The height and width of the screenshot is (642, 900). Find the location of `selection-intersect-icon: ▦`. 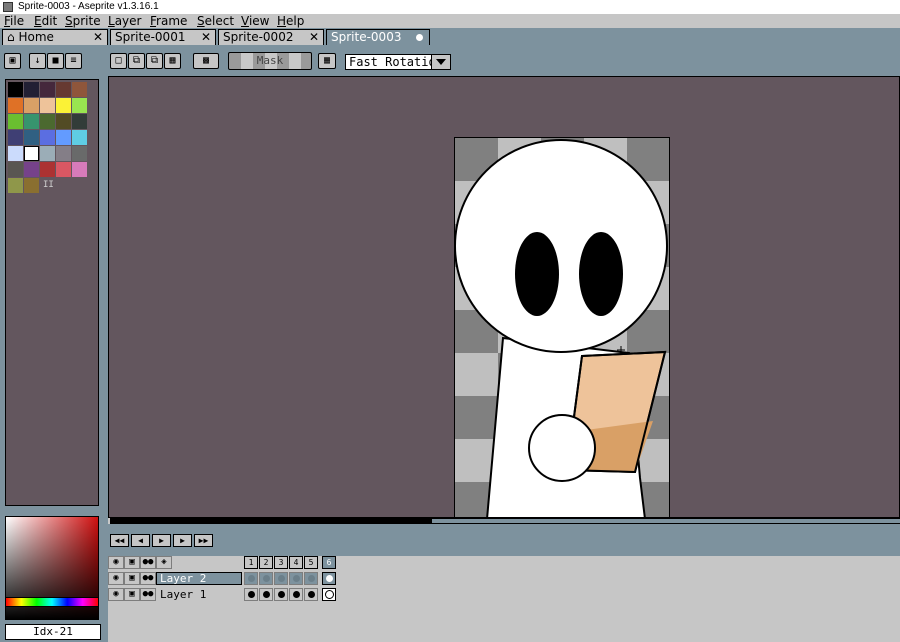

selection-intersect-icon: ▦ is located at coordinates (172, 61).